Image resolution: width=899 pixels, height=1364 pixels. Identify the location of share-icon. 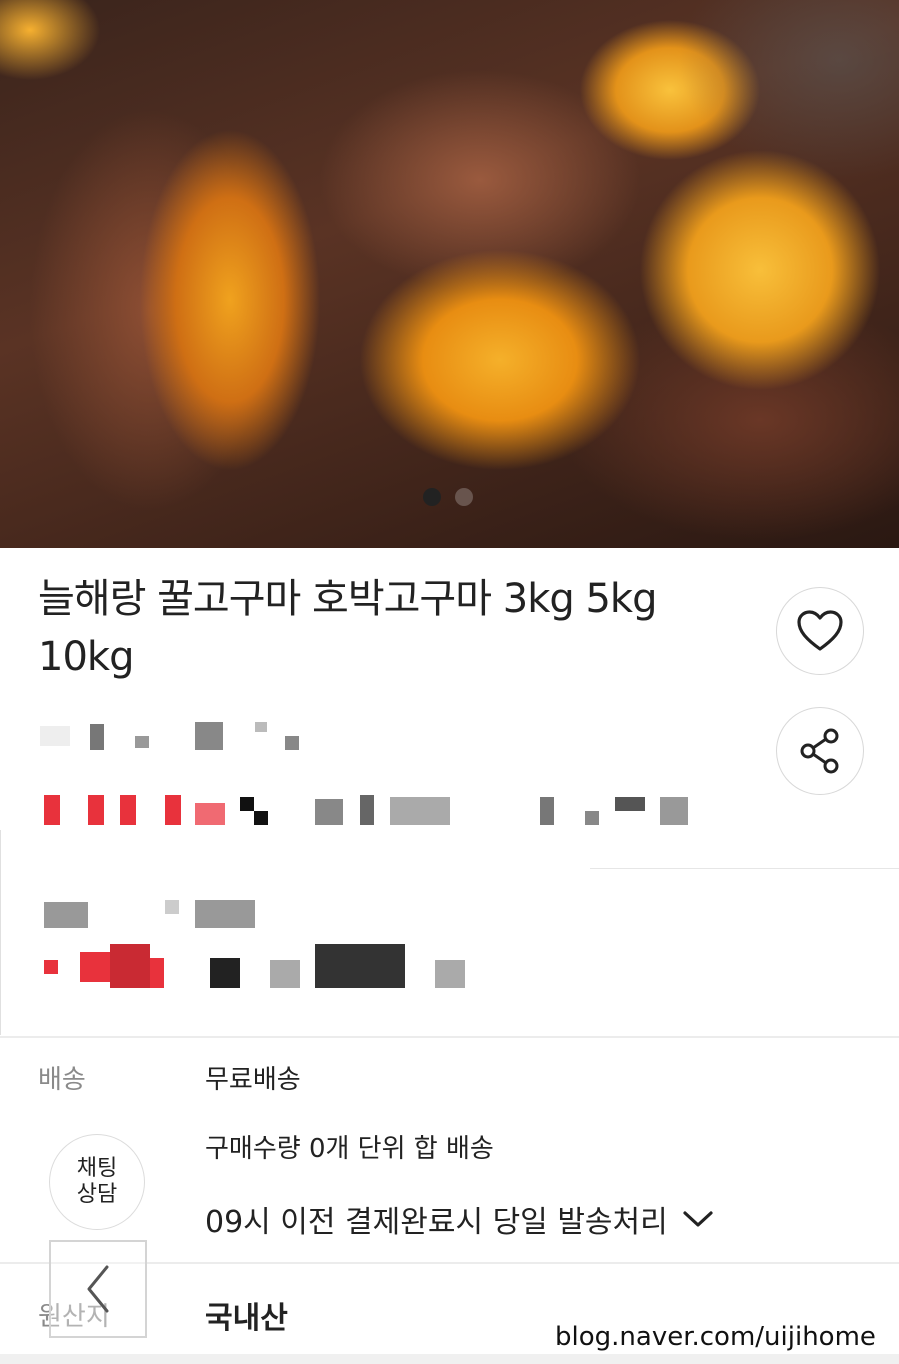
(819, 751).